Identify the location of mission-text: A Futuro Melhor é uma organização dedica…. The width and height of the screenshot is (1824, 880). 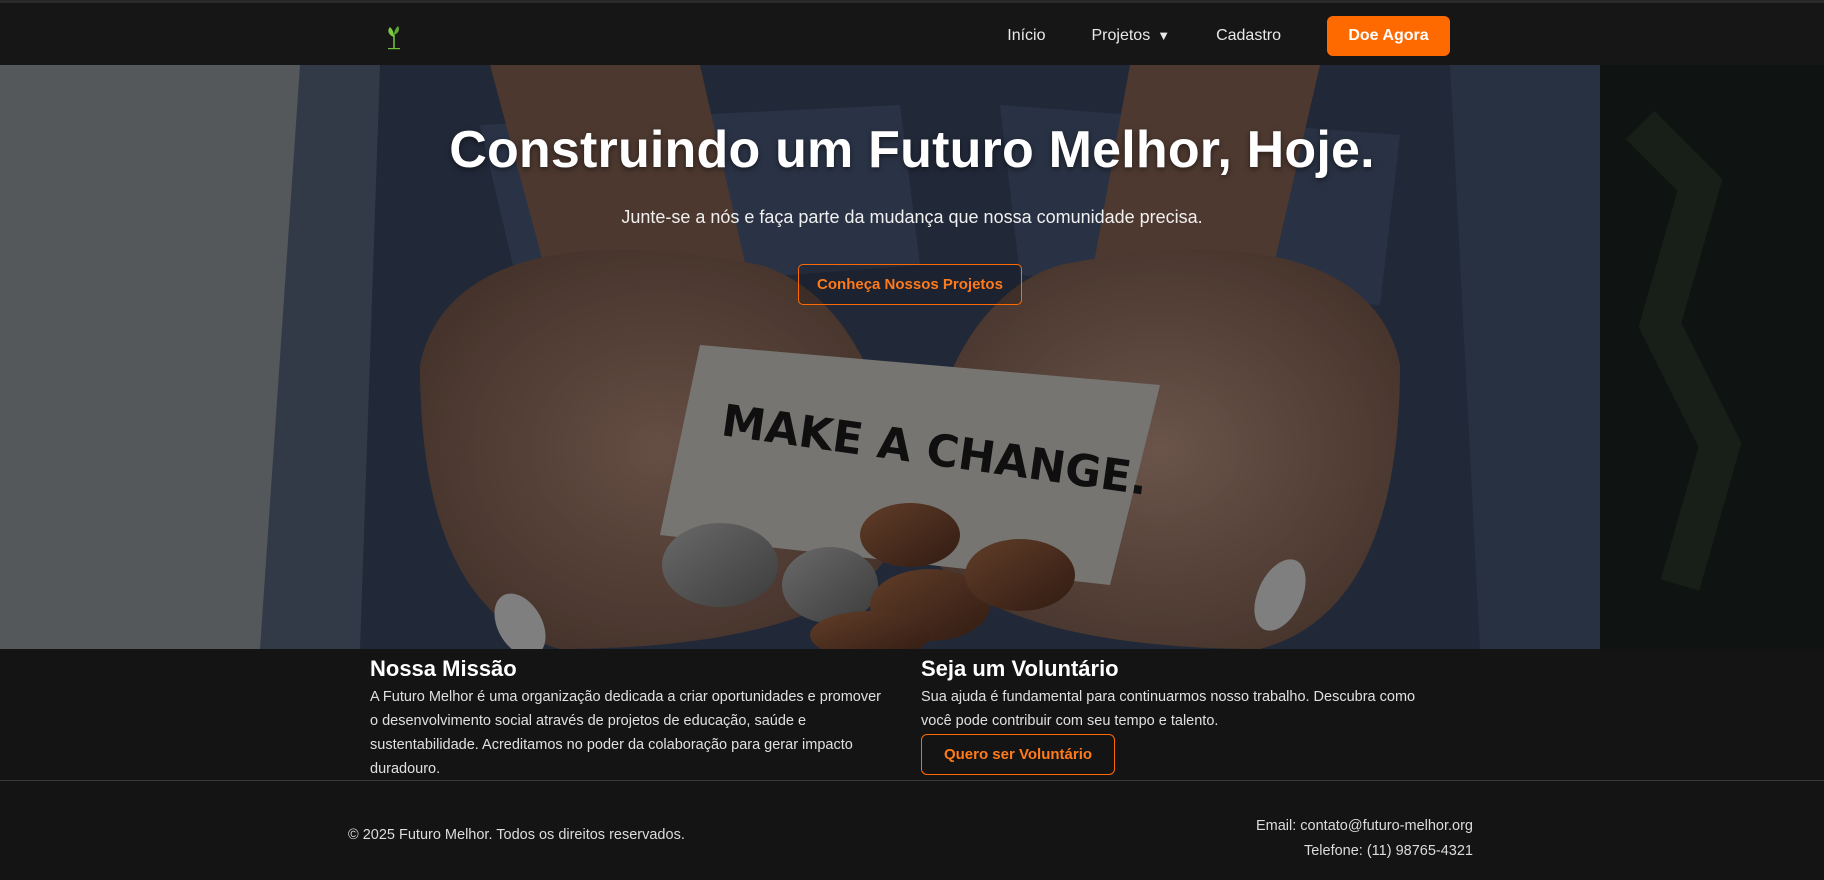
(626, 733).